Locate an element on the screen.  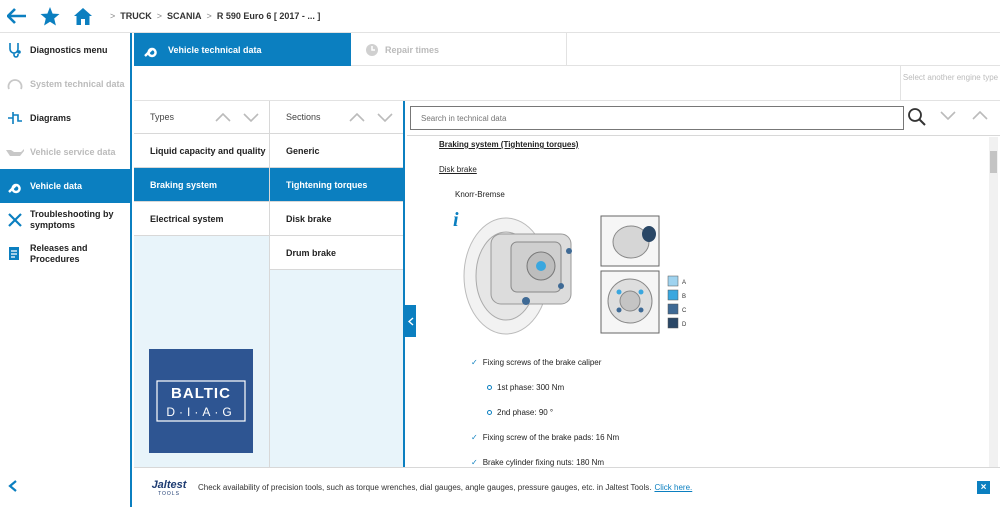
jaltest-tools-logo: Jaltest TOOLS is located at coordinates (166, 488).